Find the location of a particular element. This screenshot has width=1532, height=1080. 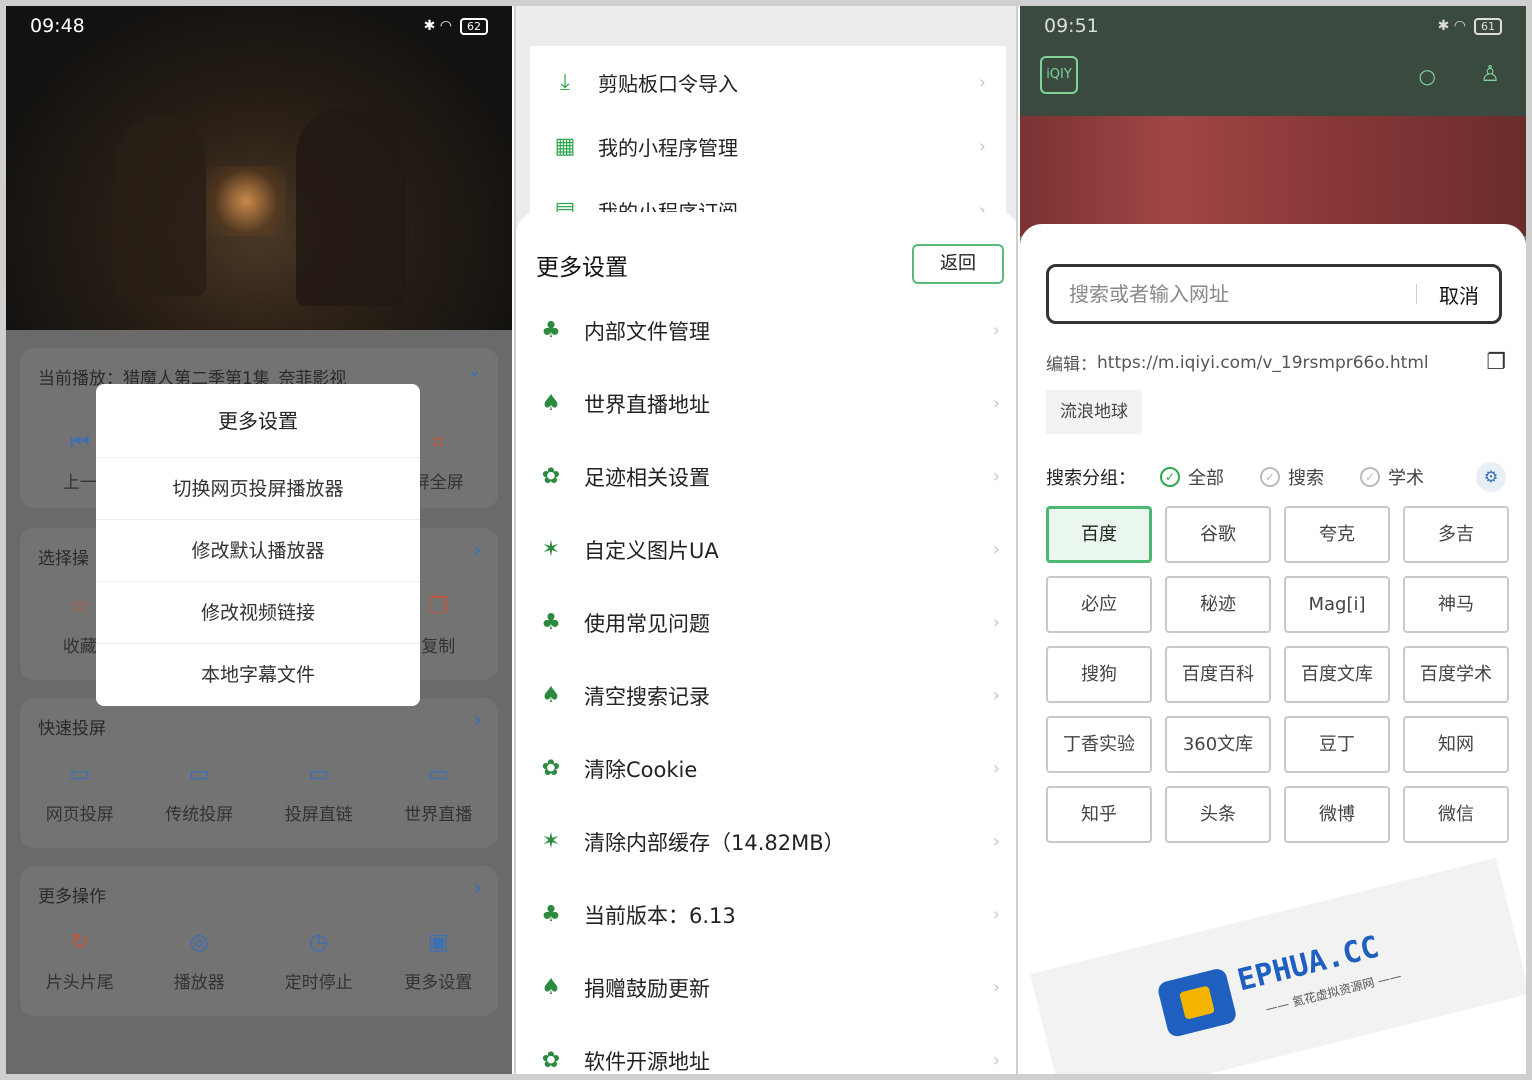

chevron-down-icon: ⌄ is located at coordinates (474, 370).